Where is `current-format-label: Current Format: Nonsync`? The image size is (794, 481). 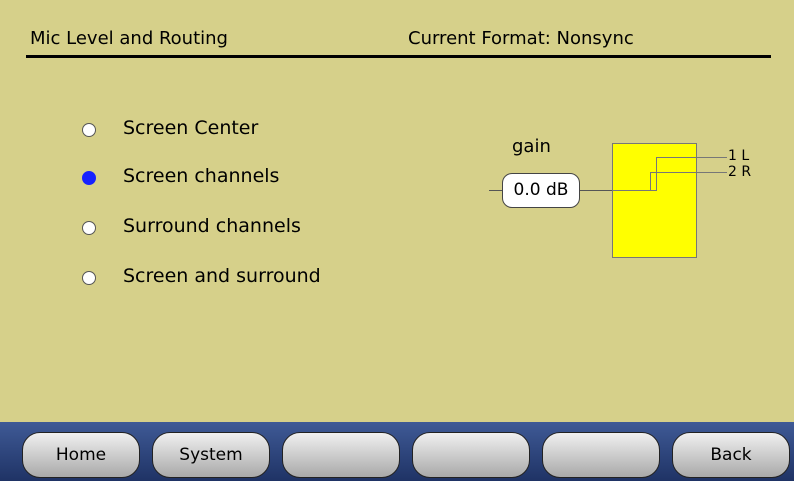
current-format-label: Current Format: Nonsync is located at coordinates (521, 38).